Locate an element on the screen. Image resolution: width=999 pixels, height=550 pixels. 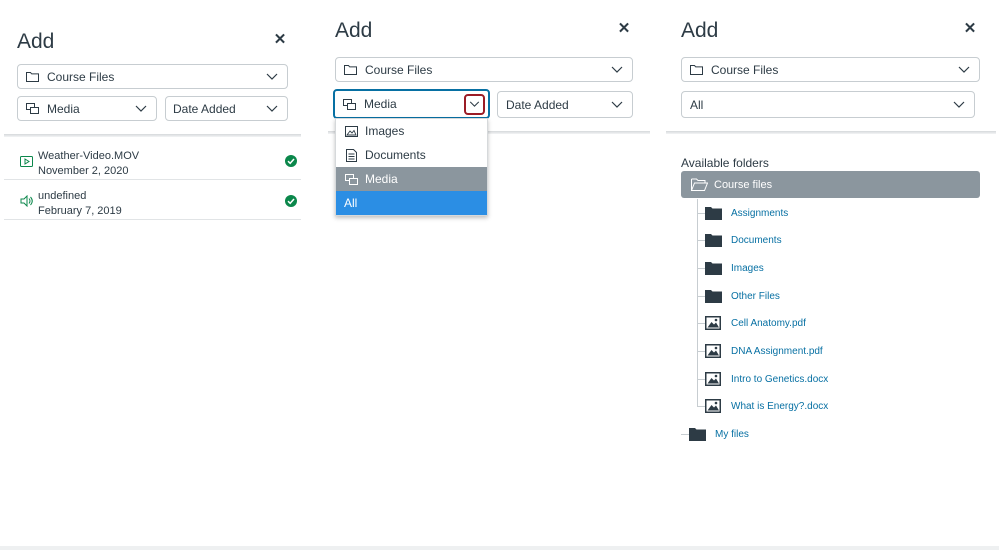
tree-folder-assignments: Assignments is located at coordinates (742, 213).